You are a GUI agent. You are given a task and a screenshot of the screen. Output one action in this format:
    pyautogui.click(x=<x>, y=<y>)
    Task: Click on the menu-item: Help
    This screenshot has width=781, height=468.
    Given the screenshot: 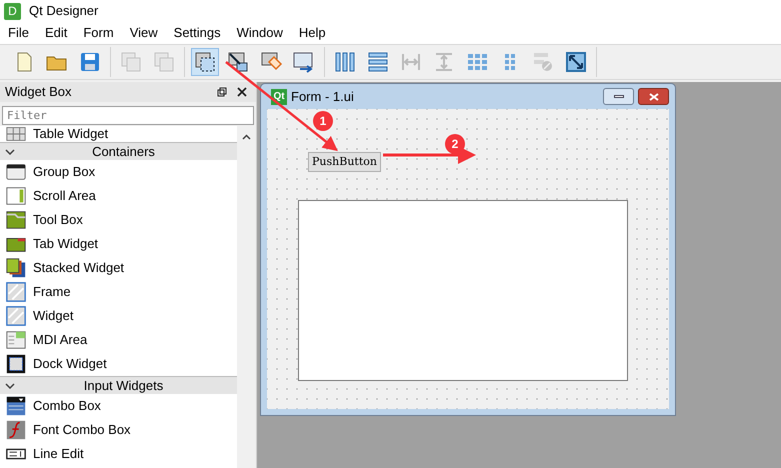 What is the action you would take?
    pyautogui.click(x=312, y=33)
    